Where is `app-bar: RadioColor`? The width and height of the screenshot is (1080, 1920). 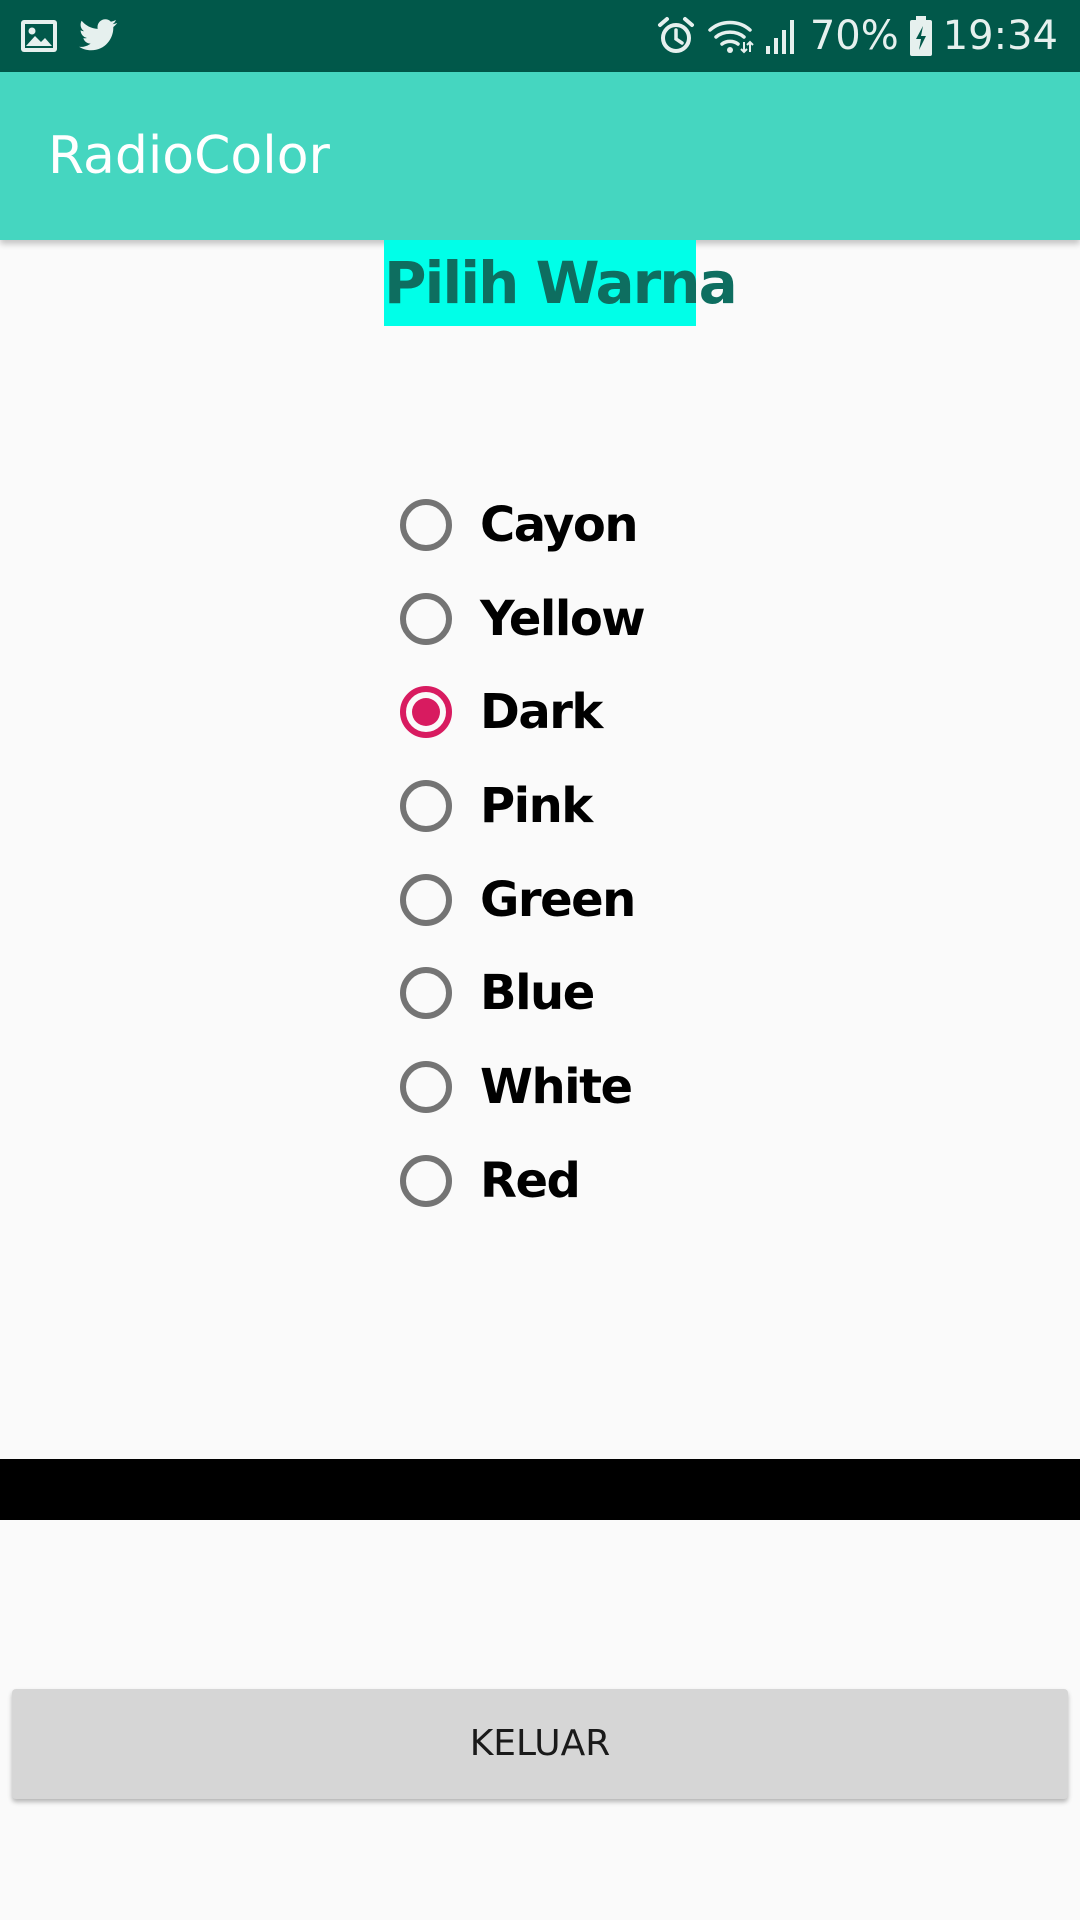 app-bar: RadioColor is located at coordinates (540, 156).